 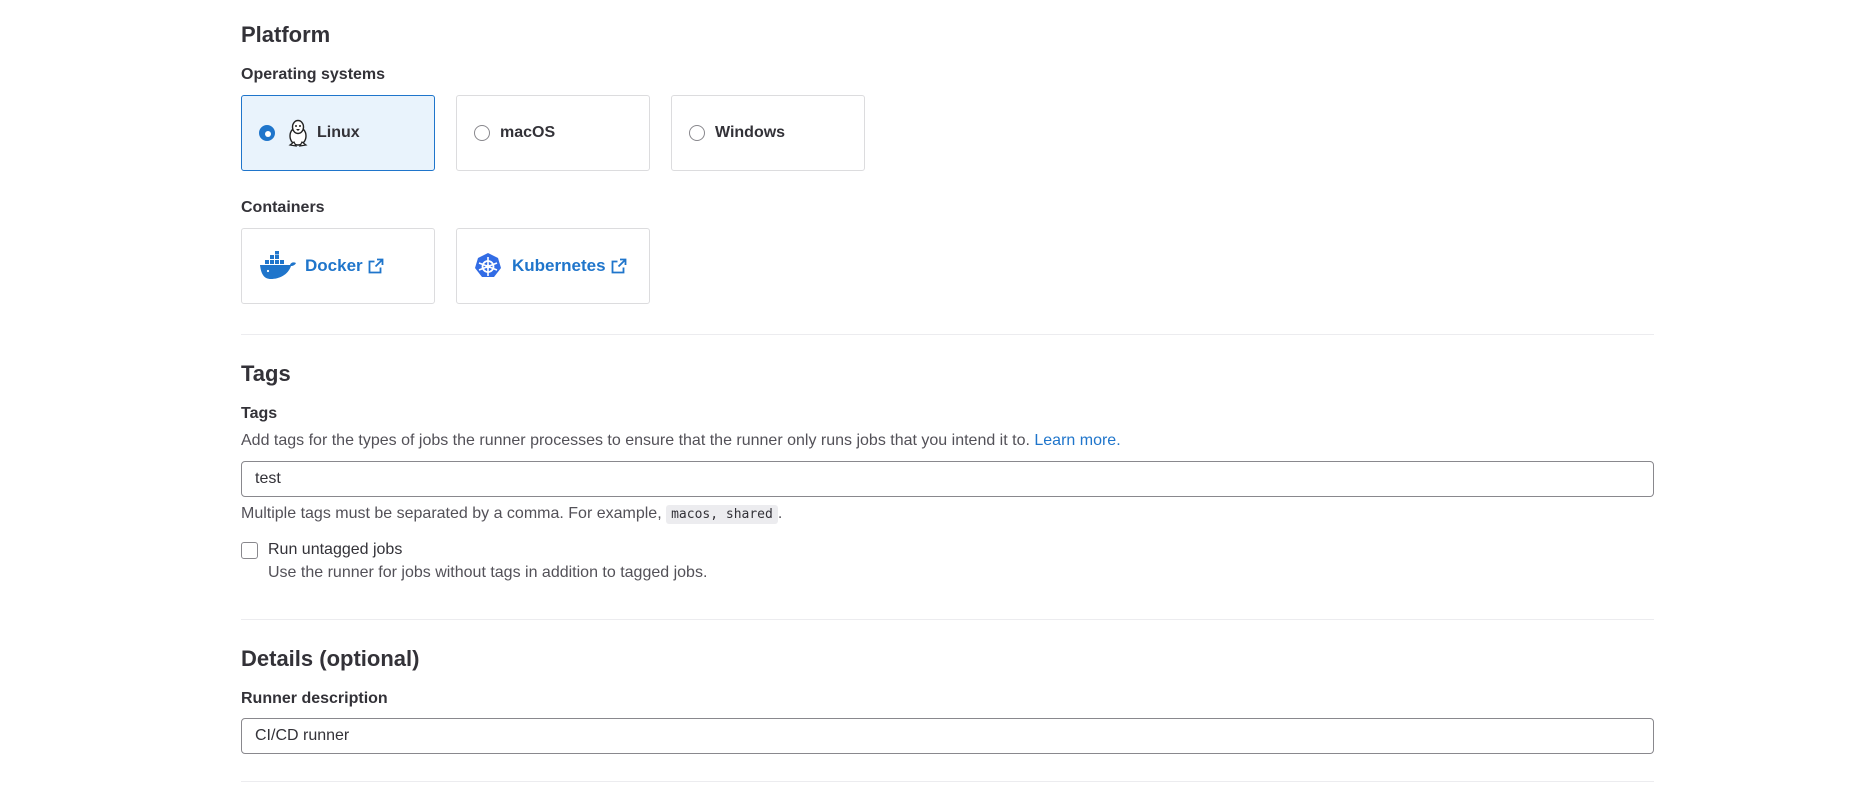 What do you see at coordinates (330, 658) in the screenshot?
I see `details-section-title: Details (optional)` at bounding box center [330, 658].